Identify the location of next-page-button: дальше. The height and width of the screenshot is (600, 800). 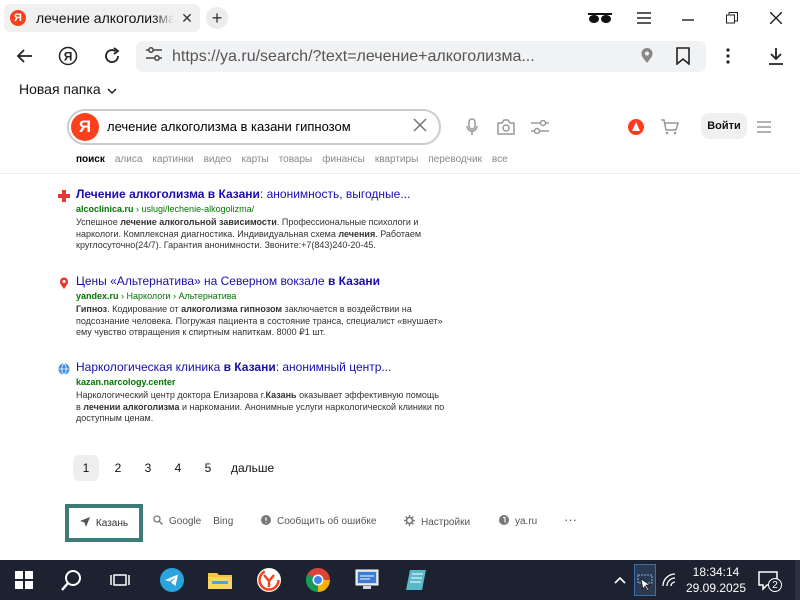
(252, 468).